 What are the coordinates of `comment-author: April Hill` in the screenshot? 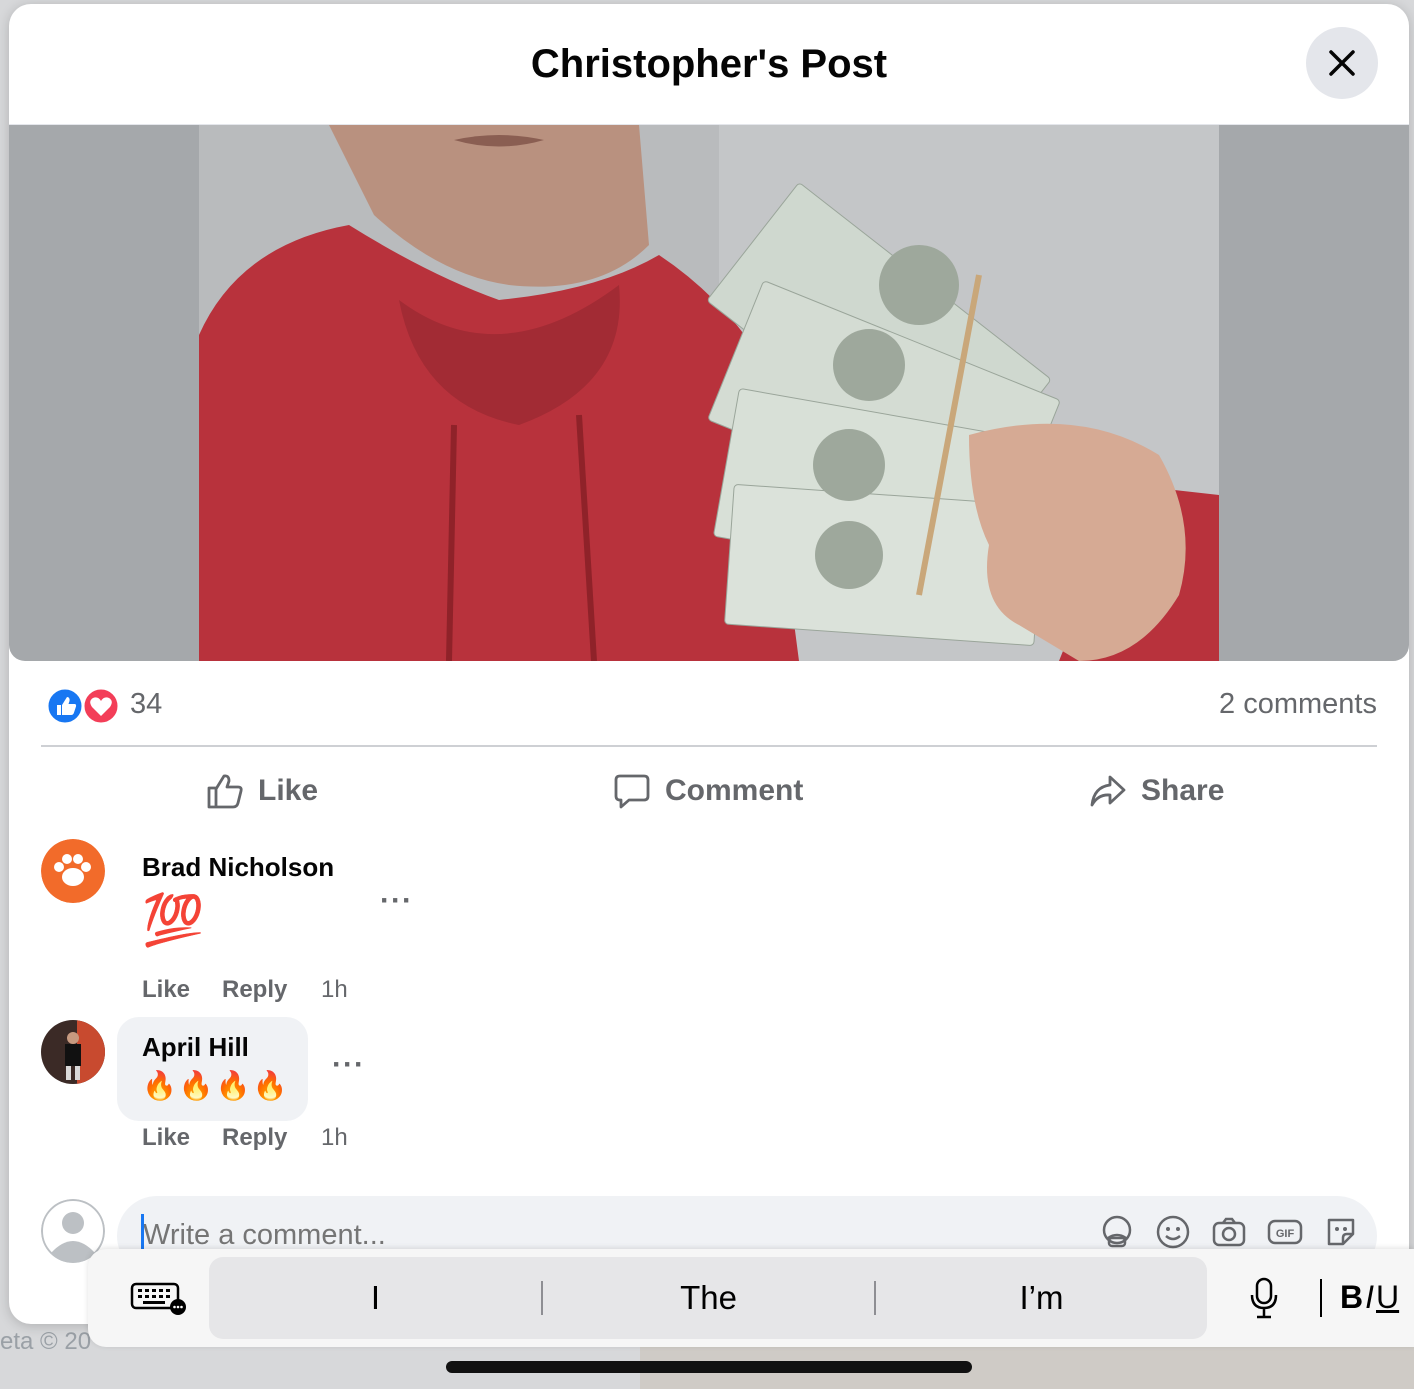 It's located at (195, 1047).